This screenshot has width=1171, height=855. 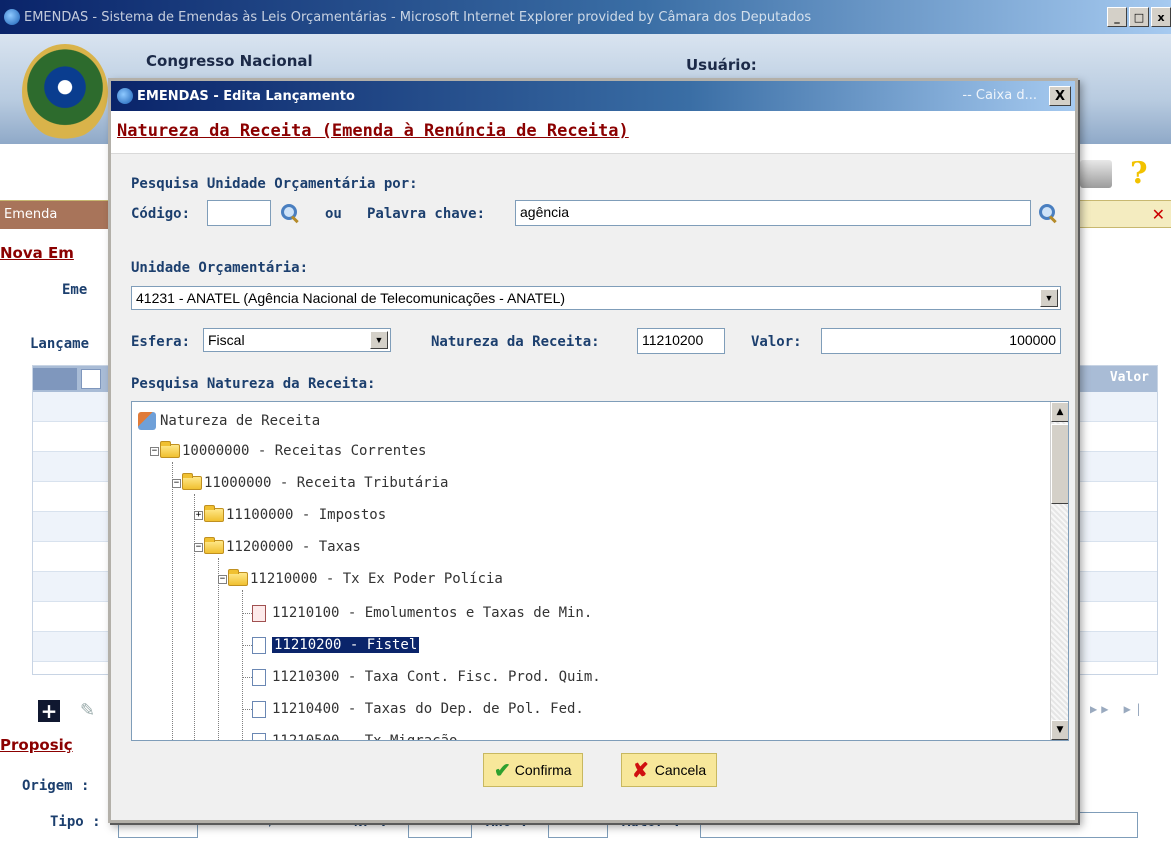 What do you see at coordinates (543, 770) in the screenshot?
I see `confirm-label: Confirma` at bounding box center [543, 770].